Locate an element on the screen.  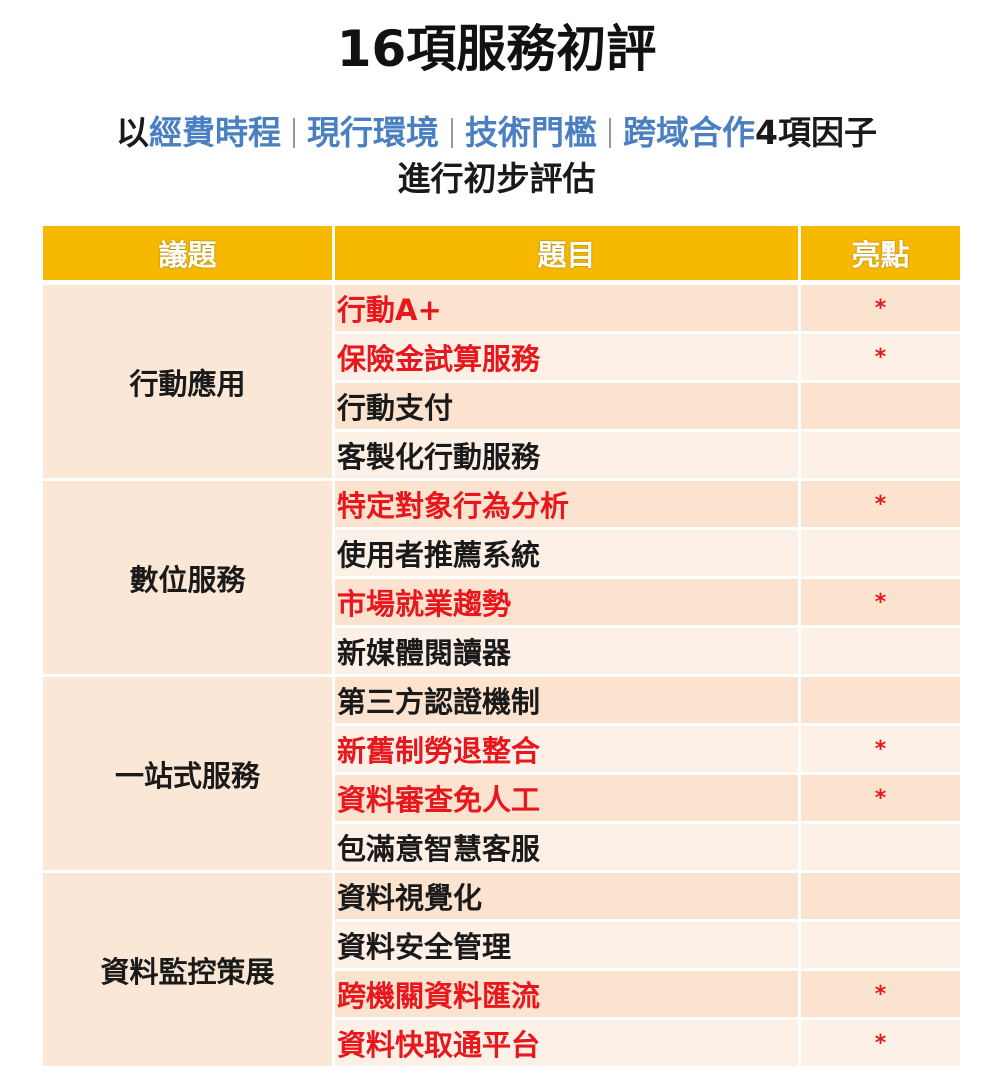
topic-cell: 新媒體閱讀器 is located at coordinates (566, 651).